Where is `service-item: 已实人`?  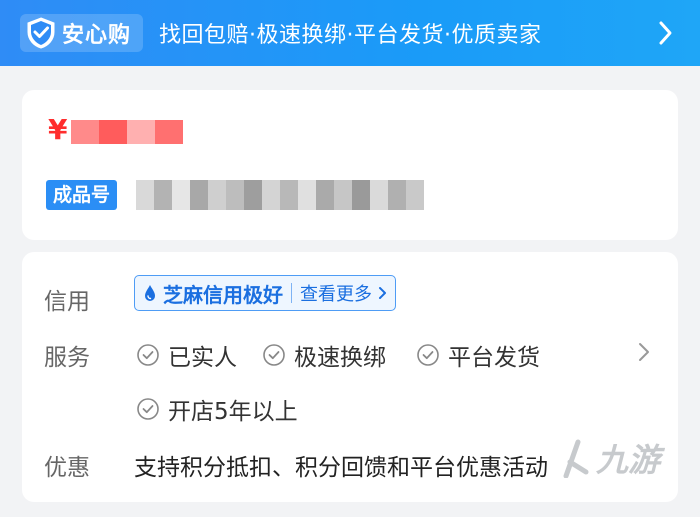 service-item: 已实人 is located at coordinates (186, 355).